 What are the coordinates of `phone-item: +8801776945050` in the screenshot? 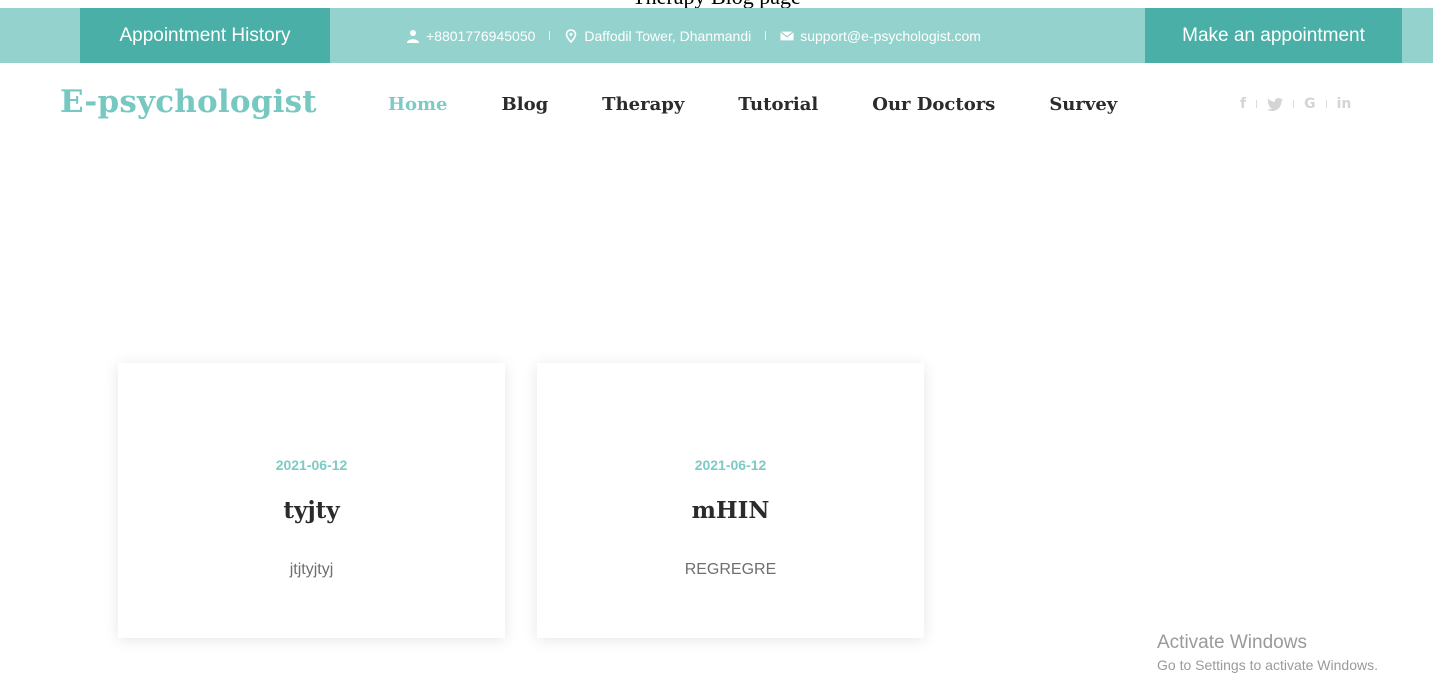 It's located at (470, 36).